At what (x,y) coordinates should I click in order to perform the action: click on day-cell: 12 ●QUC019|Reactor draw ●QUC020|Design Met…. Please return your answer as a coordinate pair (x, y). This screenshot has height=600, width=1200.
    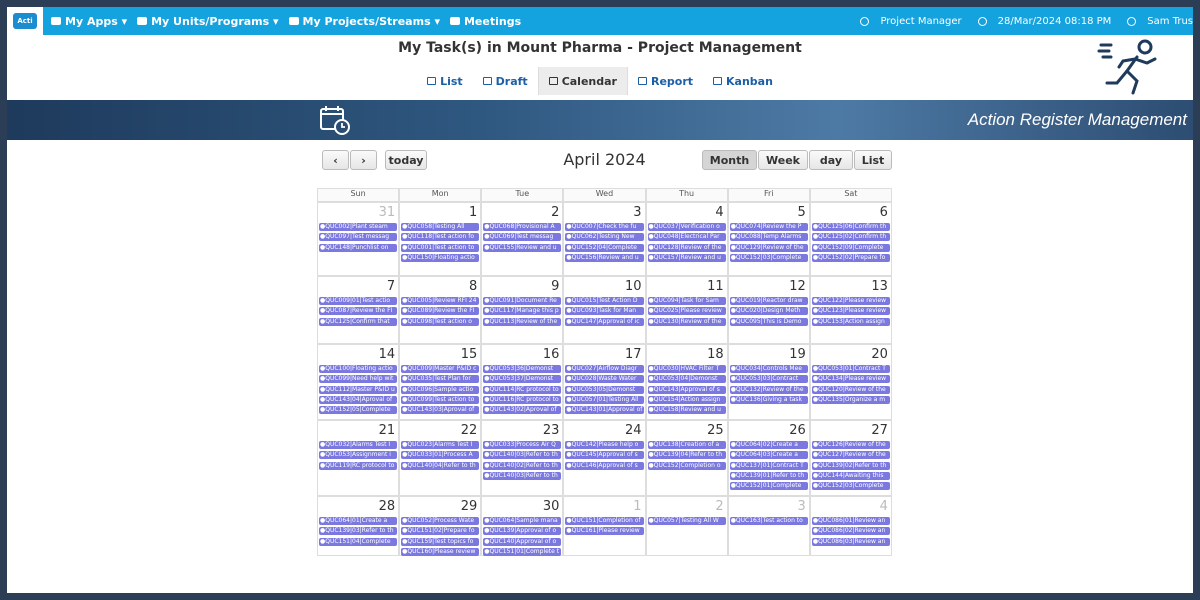
    Looking at the image, I should click on (768, 310).